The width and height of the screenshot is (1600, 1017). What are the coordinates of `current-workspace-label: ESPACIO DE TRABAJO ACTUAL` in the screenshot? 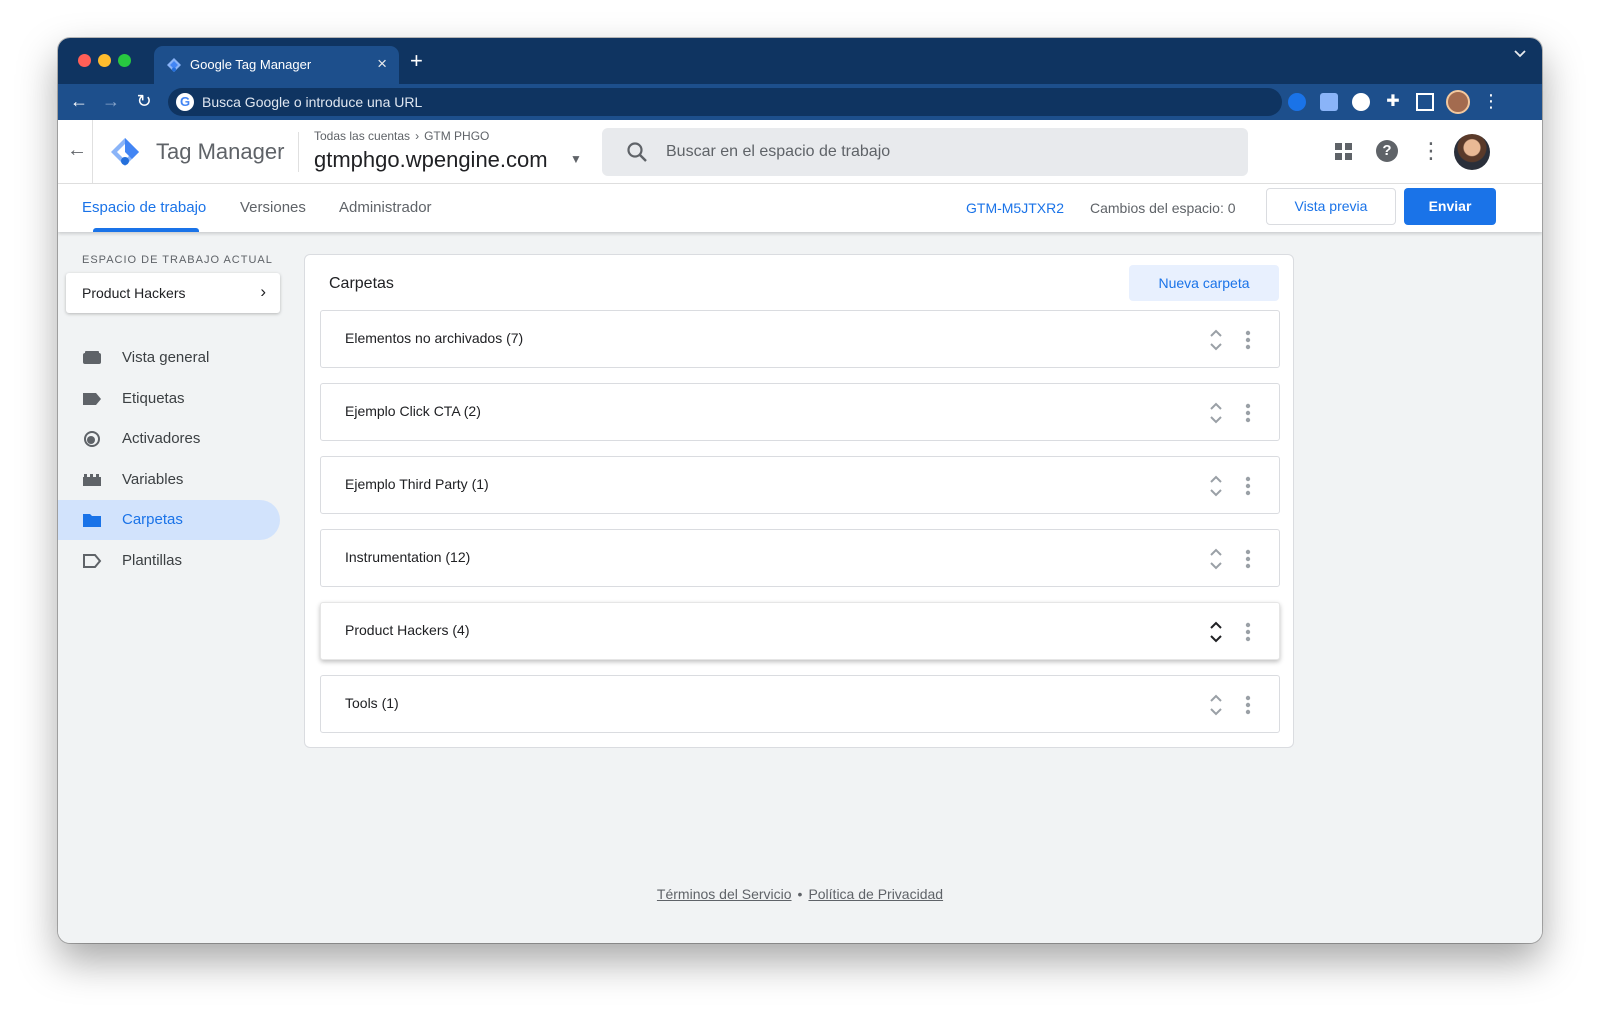 It's located at (177, 260).